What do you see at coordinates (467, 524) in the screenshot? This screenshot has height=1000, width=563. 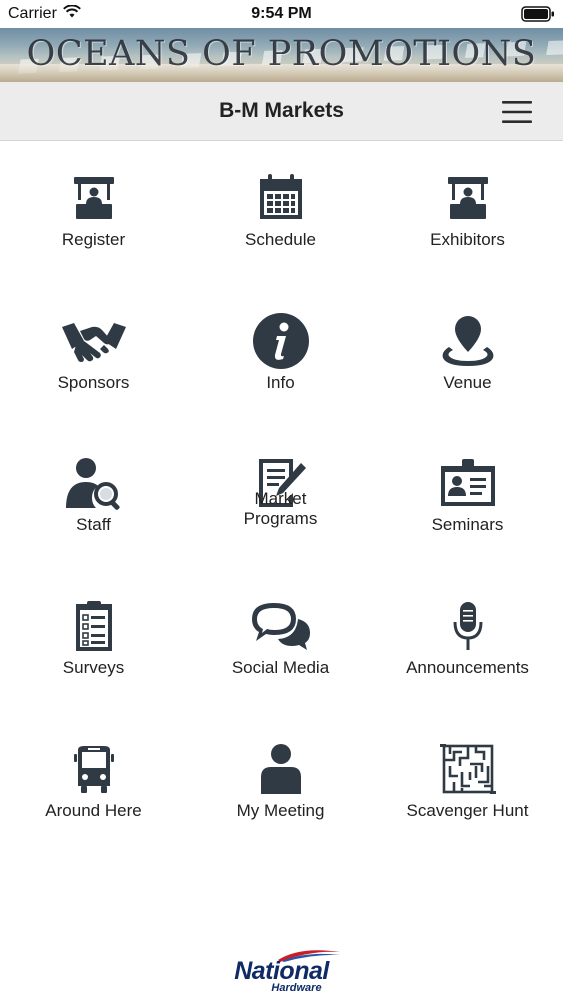 I see `tile-label: Seminars` at bounding box center [467, 524].